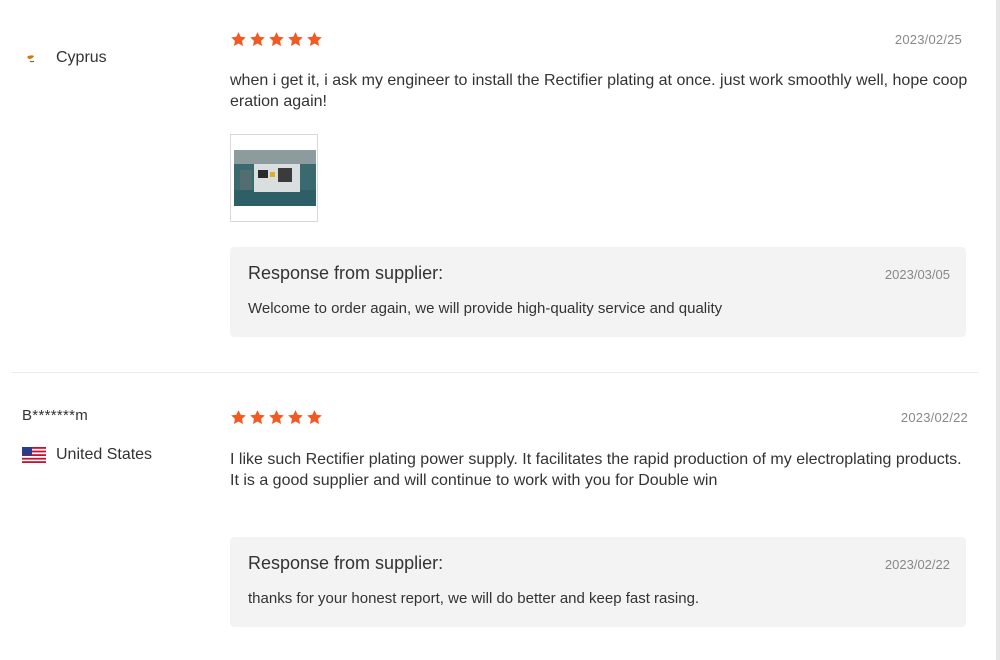 The image size is (1000, 660). Describe the element at coordinates (104, 454) in the screenshot. I see `country-name: United States` at that location.